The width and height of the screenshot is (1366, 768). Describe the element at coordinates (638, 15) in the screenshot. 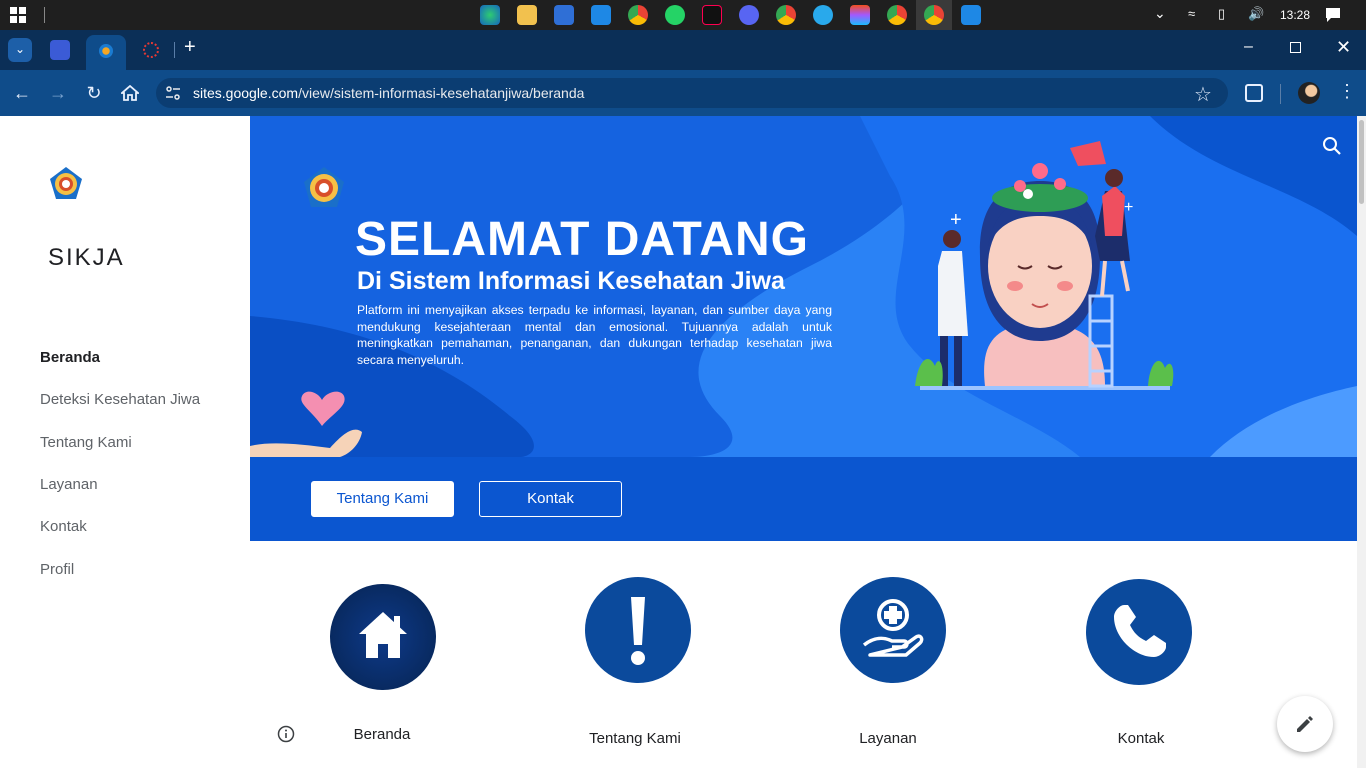

I see `chrome-icon` at that location.